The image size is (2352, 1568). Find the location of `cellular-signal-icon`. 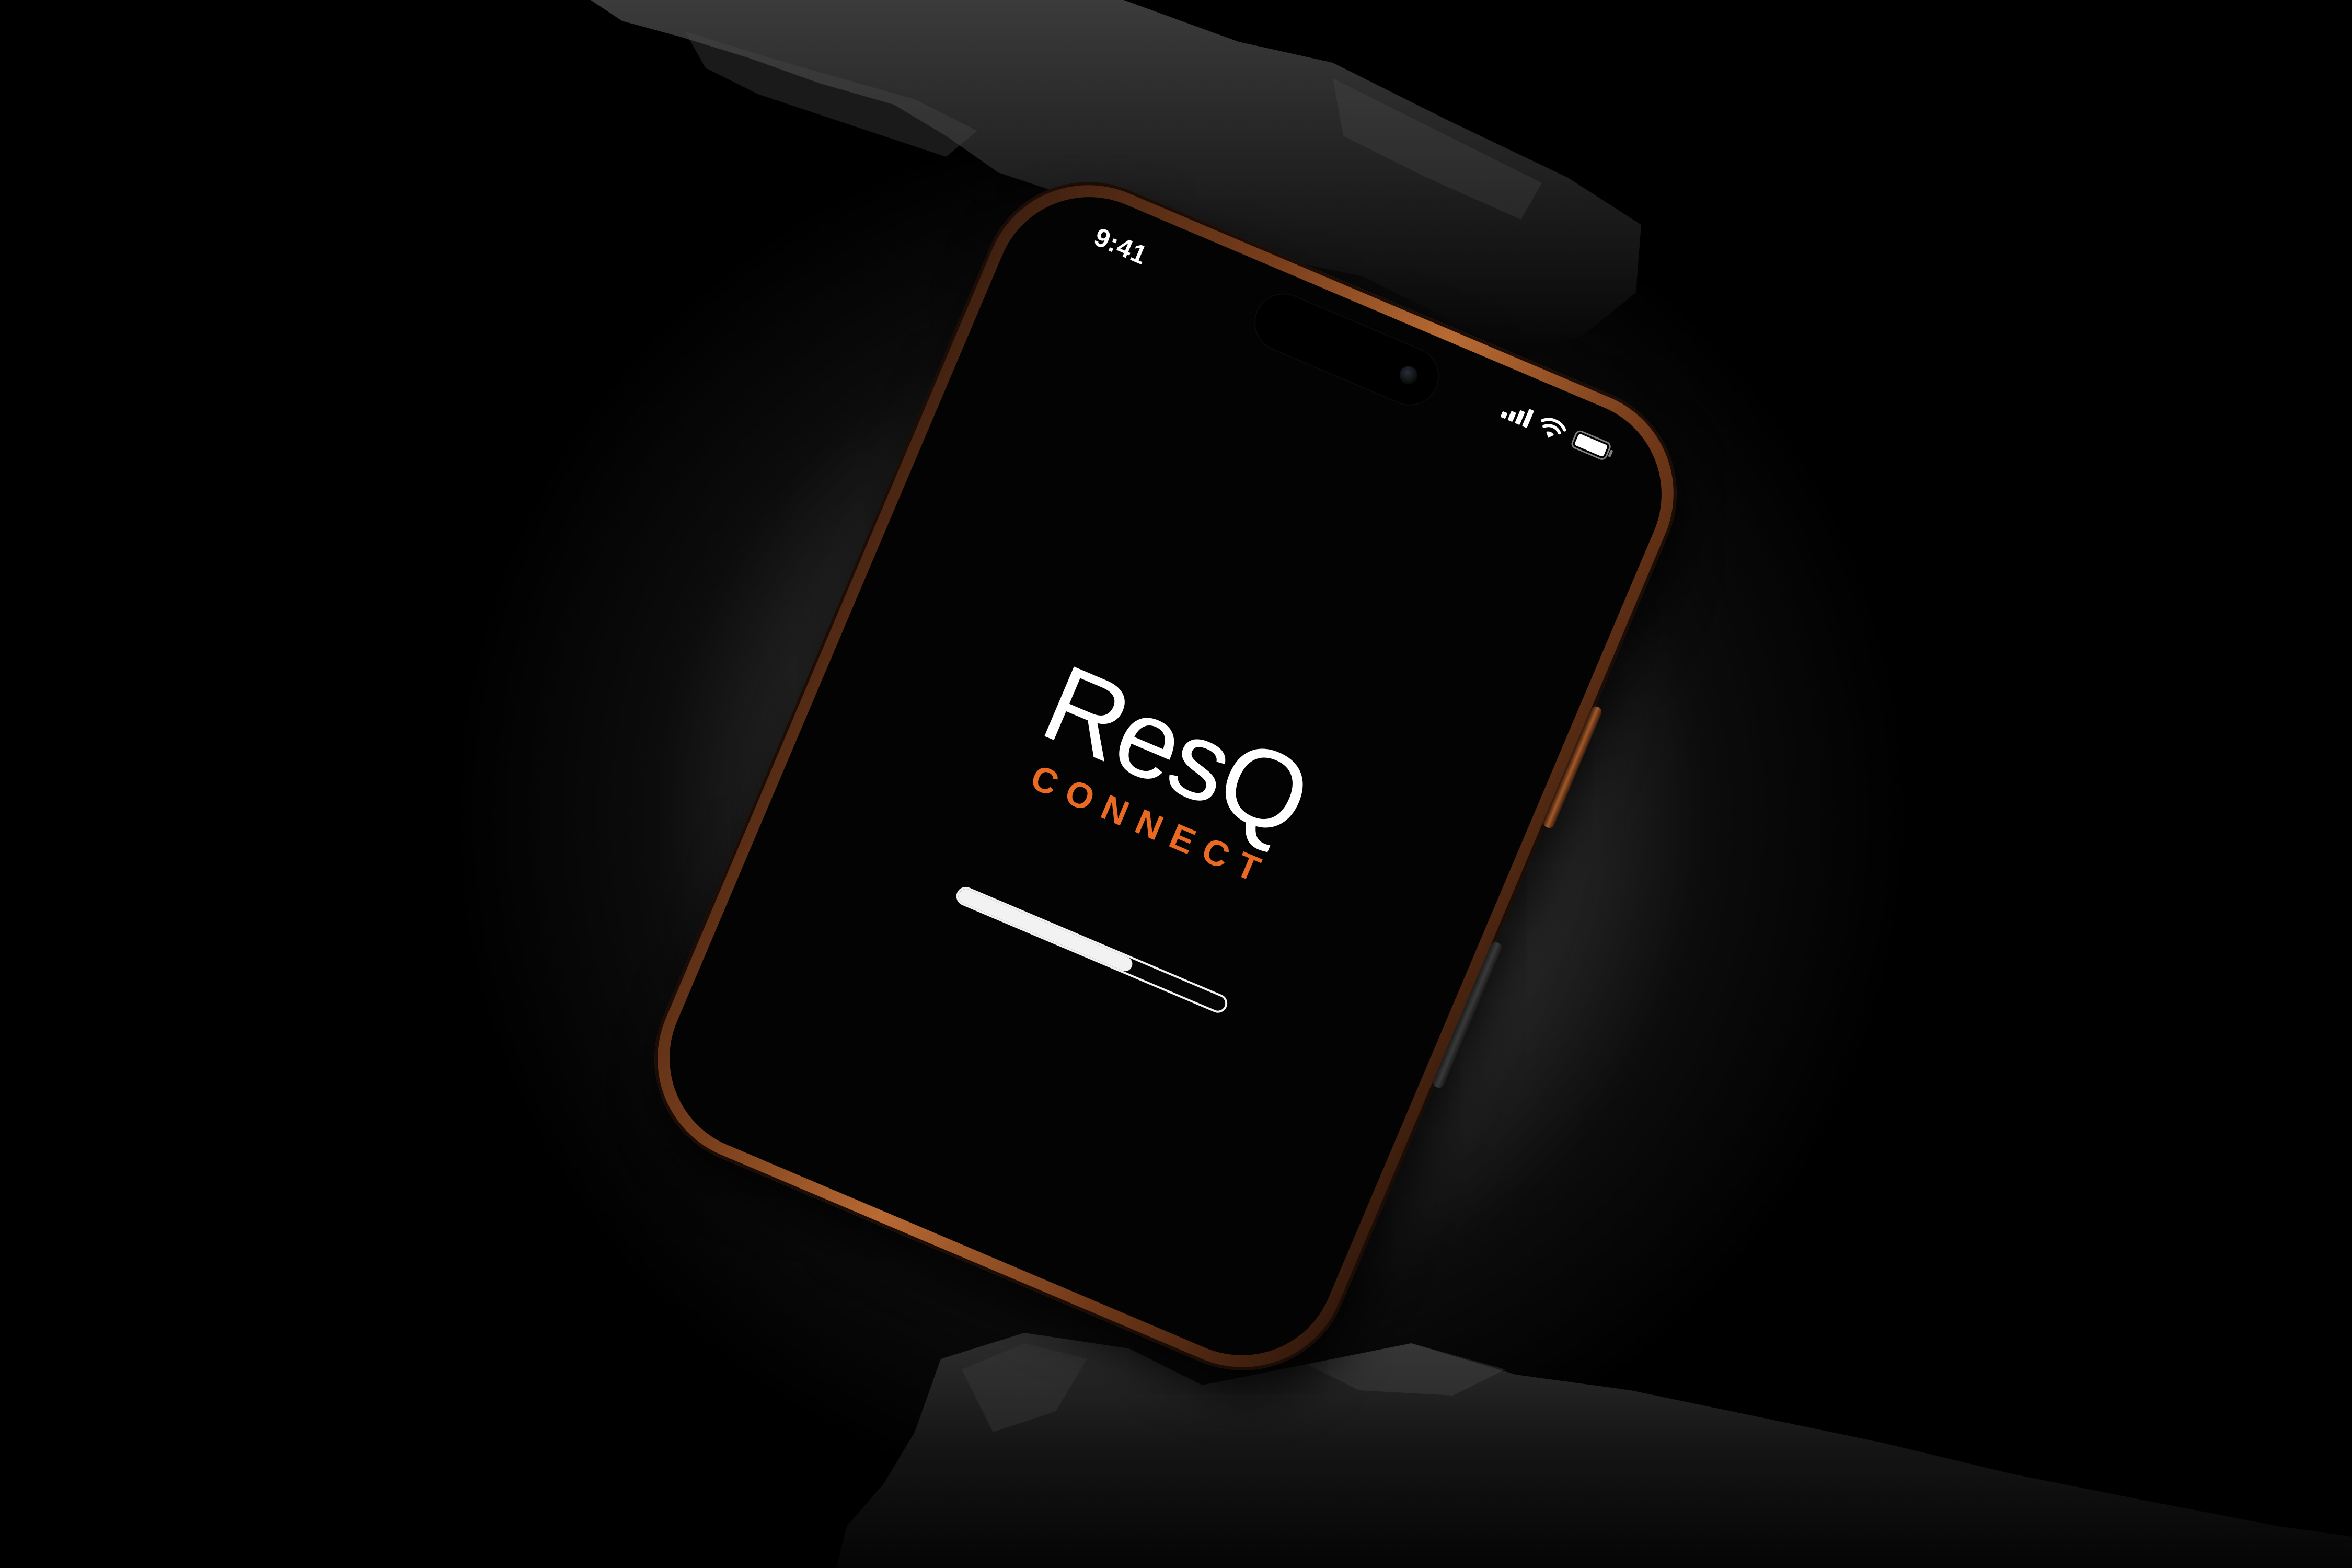

cellular-signal-icon is located at coordinates (1517, 415).